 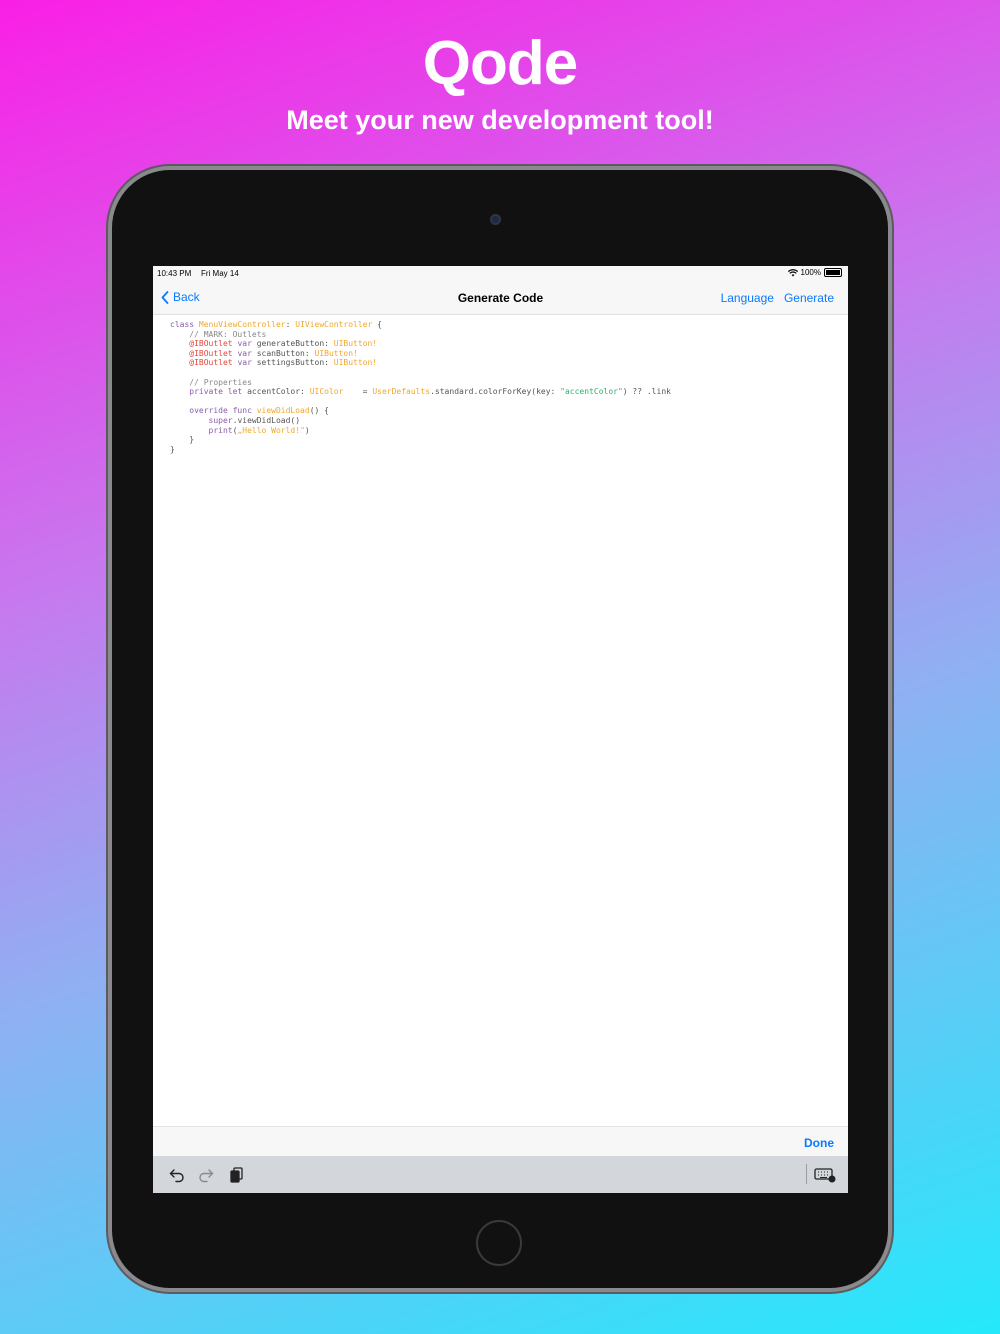 I want to click on toolbar-divider, so click(x=806, y=1174).